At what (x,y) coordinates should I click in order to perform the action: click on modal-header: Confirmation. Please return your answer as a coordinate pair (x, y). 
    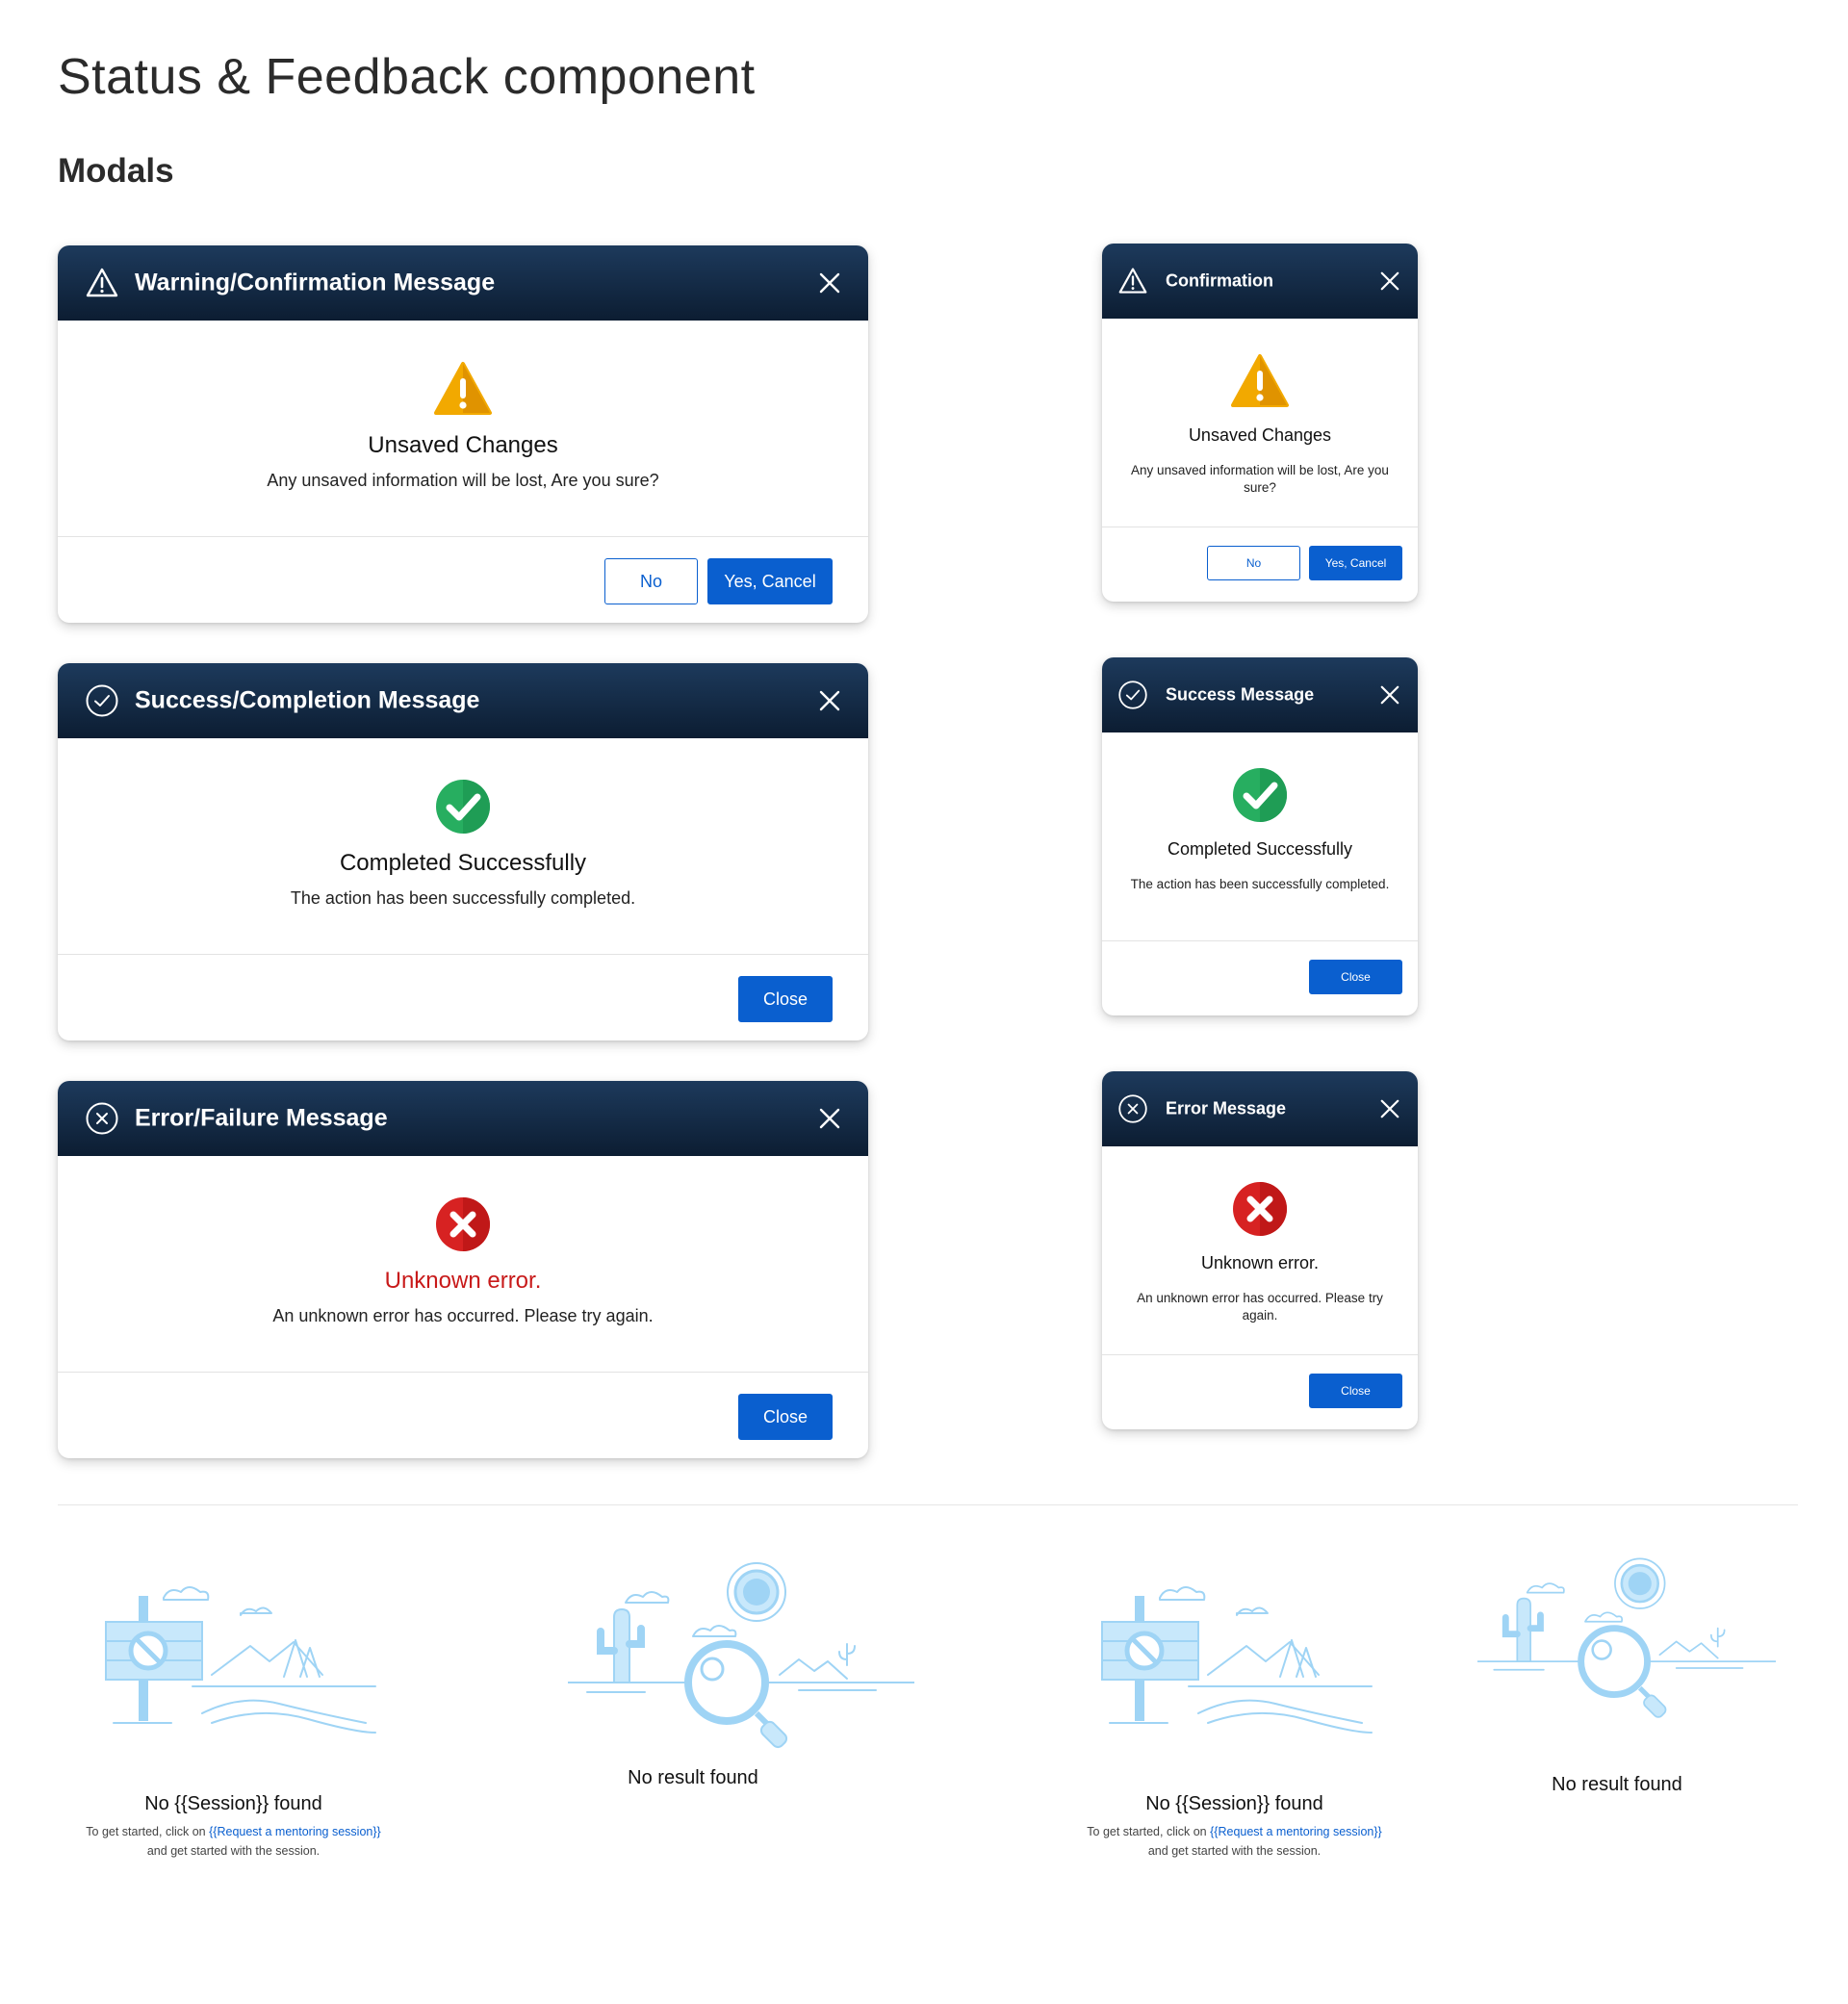
    Looking at the image, I should click on (1260, 281).